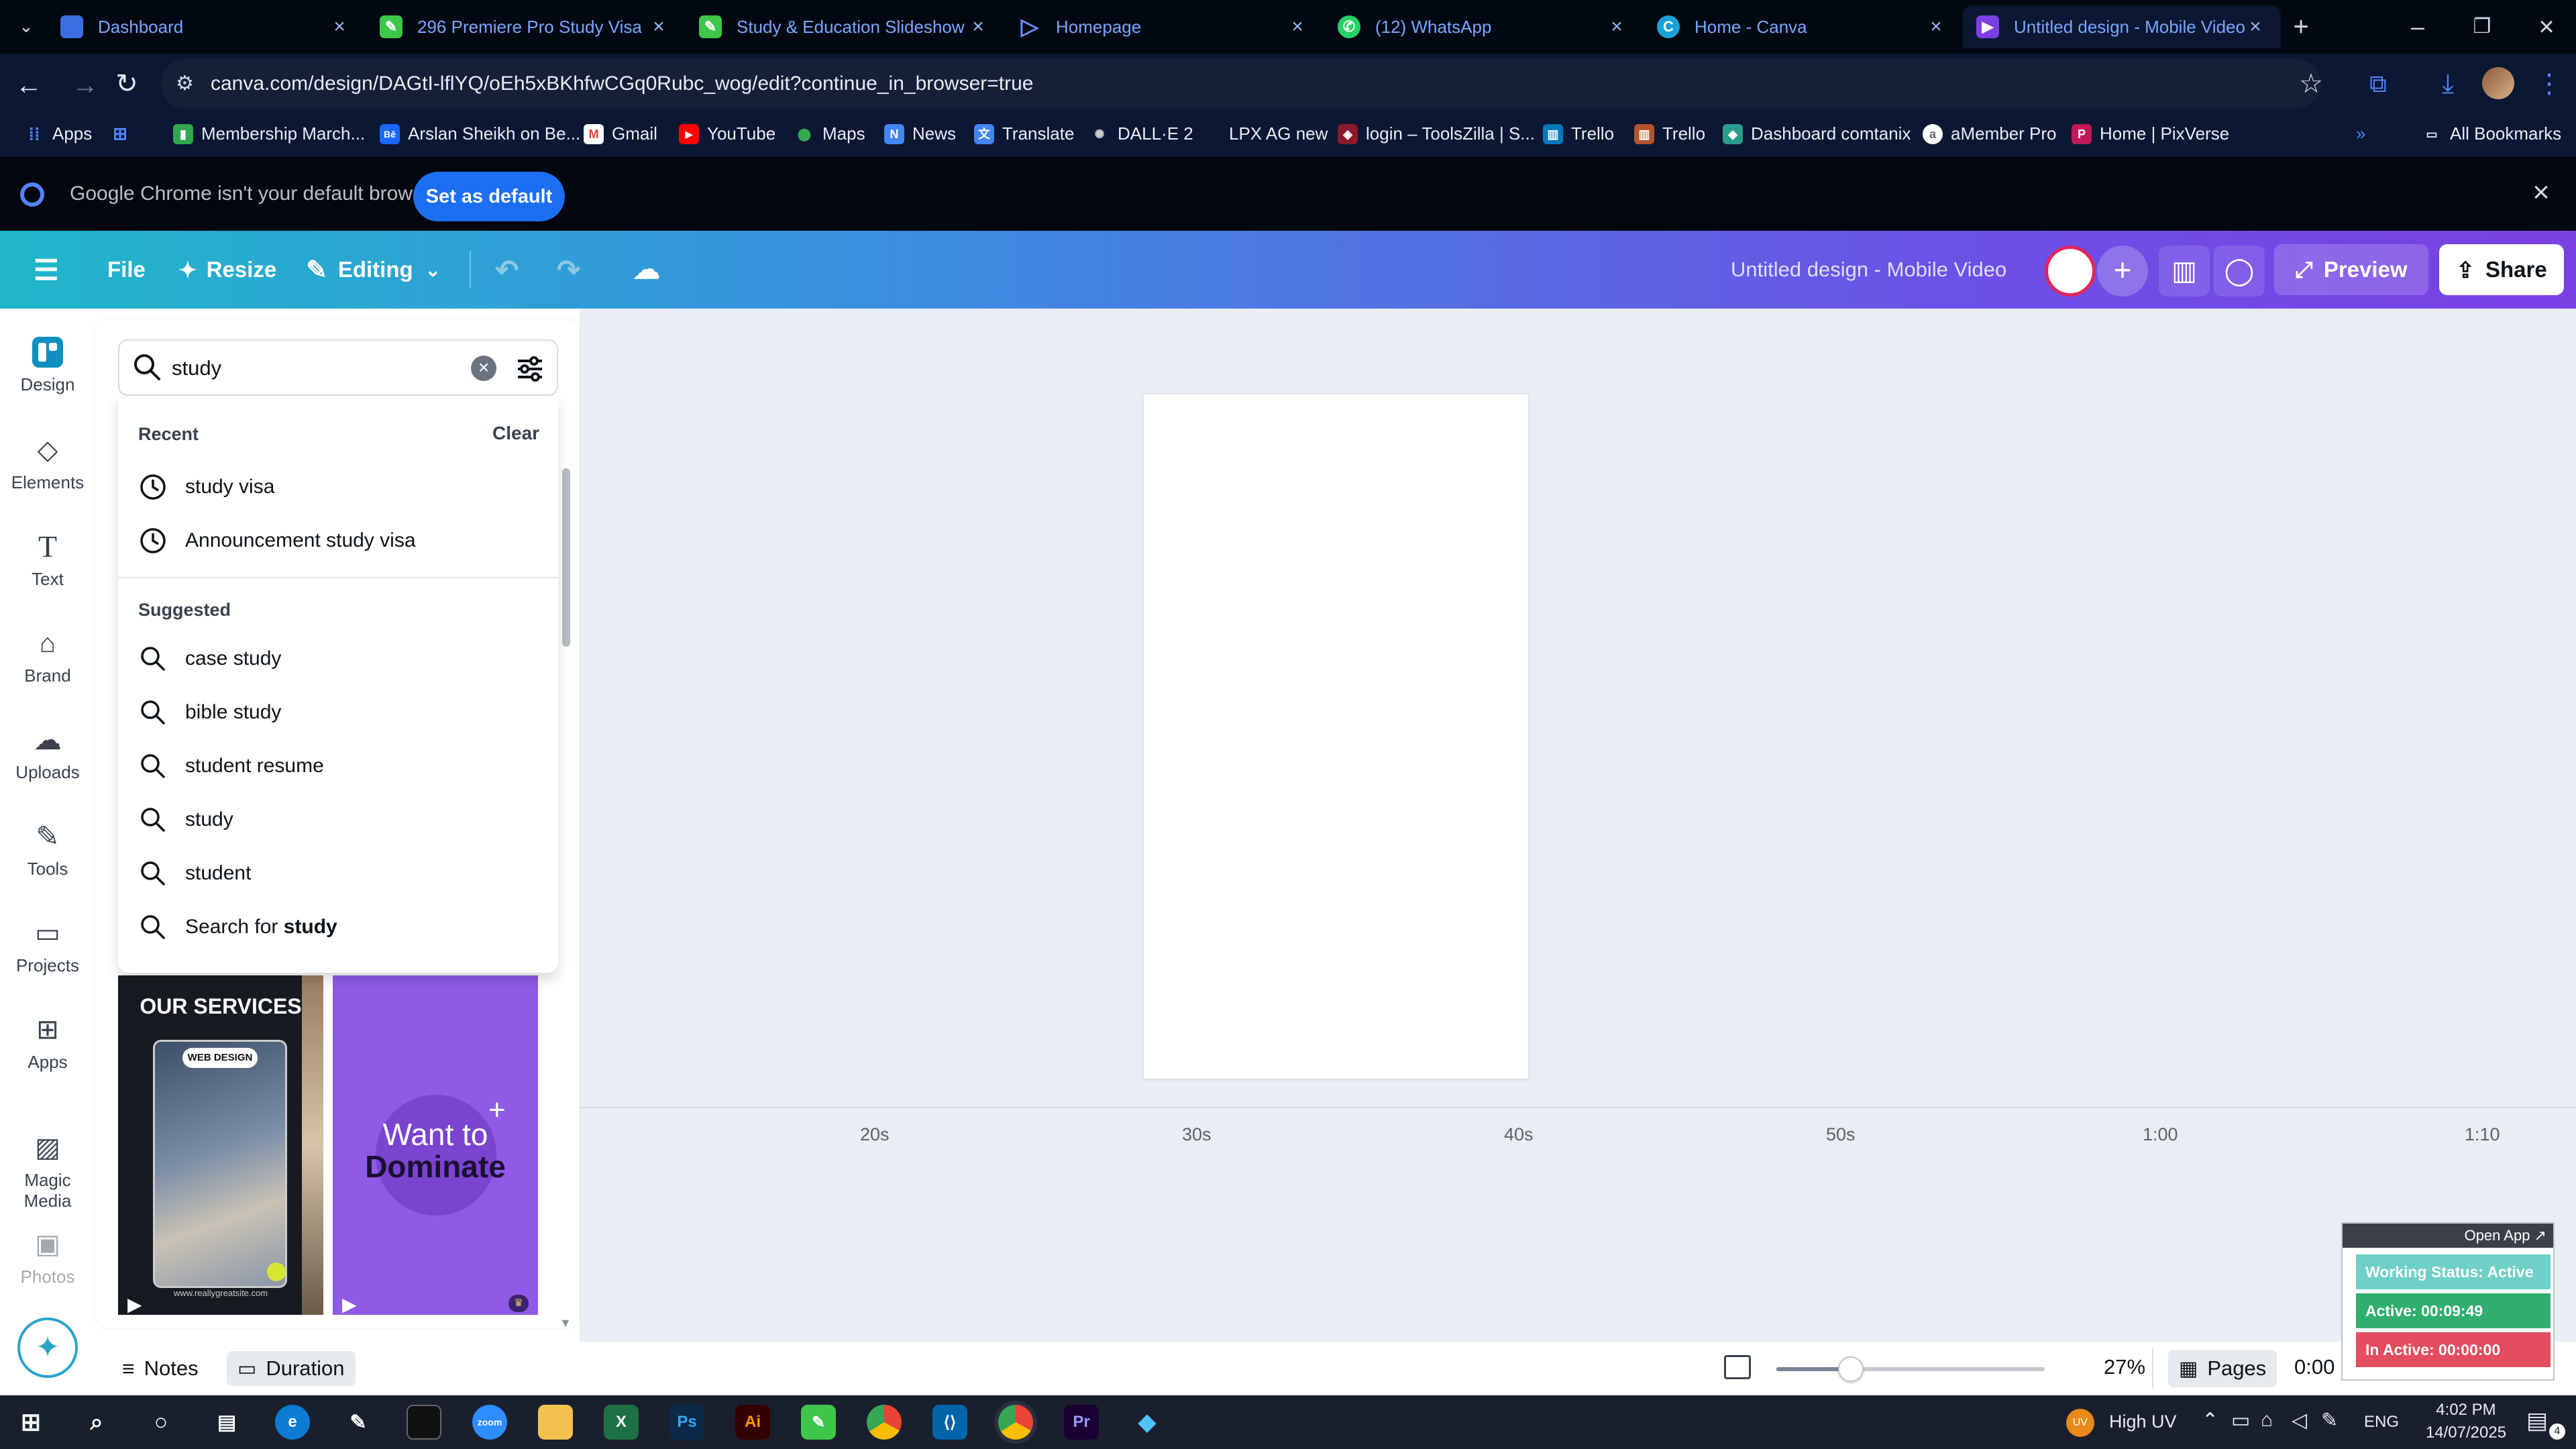  I want to click on vscode-icon: ⟨⟩, so click(949, 1422).